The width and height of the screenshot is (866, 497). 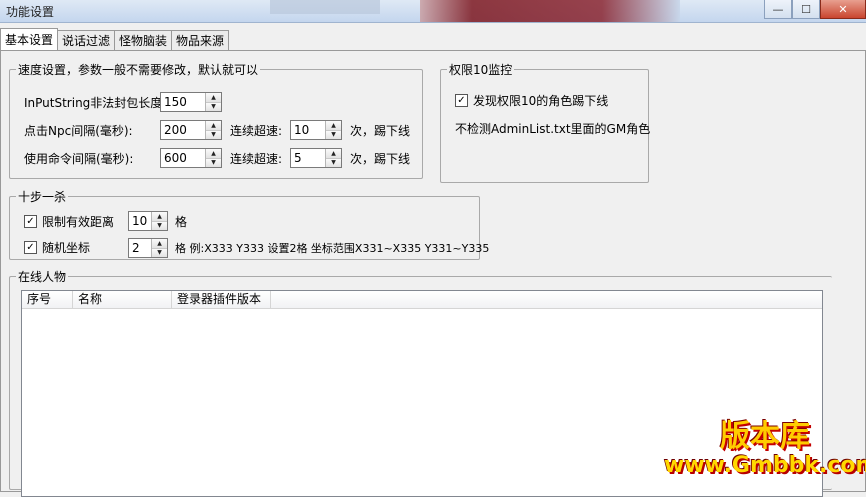 What do you see at coordinates (541, 101) in the screenshot?
I see `perm10-kick-label: 发现权限10的角色踢下线` at bounding box center [541, 101].